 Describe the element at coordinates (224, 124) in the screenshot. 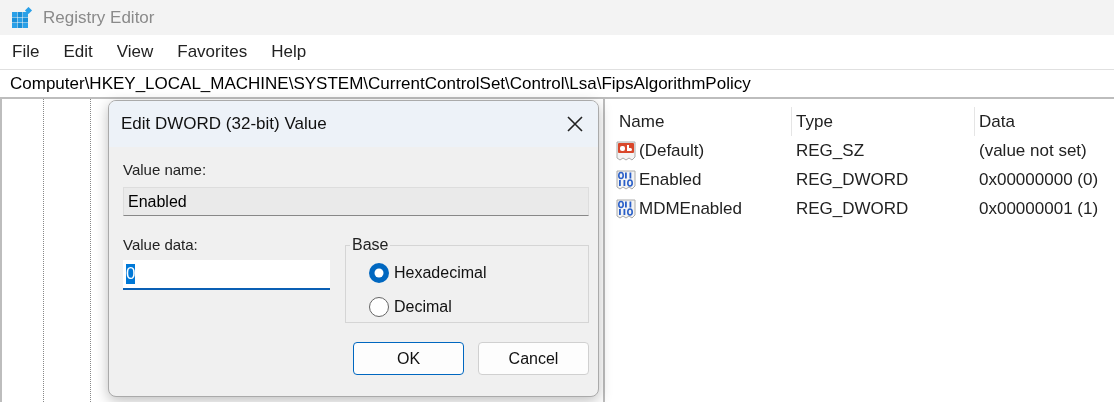

I see `dialog-title: Edit DWORD (32-bit) Value` at that location.